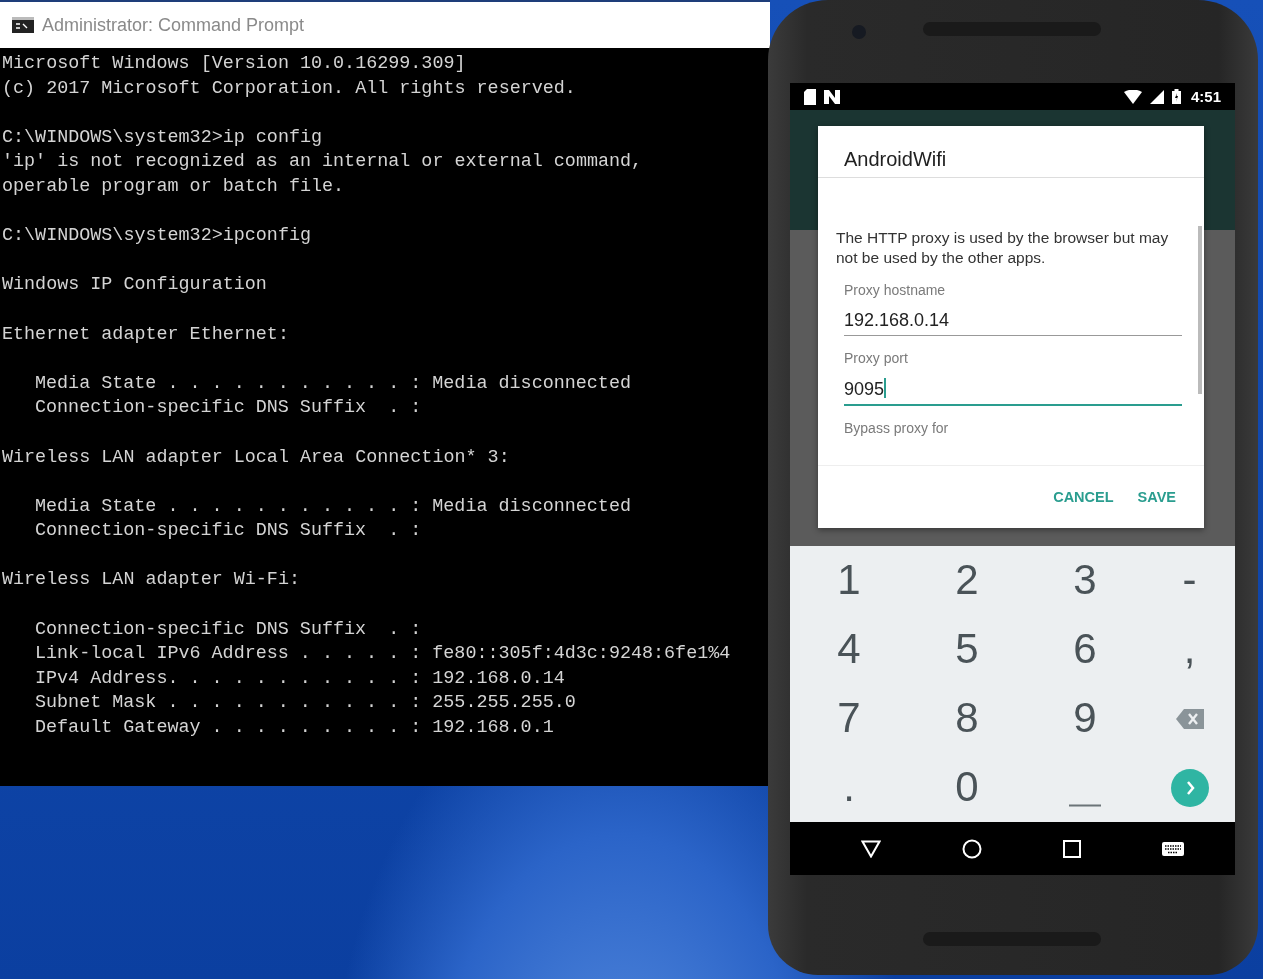 Image resolution: width=1263 pixels, height=979 pixels. Describe the element at coordinates (289, 88) in the screenshot. I see `console-line: (c) 2017 Microsoft Corporation. All rights reserved.` at that location.